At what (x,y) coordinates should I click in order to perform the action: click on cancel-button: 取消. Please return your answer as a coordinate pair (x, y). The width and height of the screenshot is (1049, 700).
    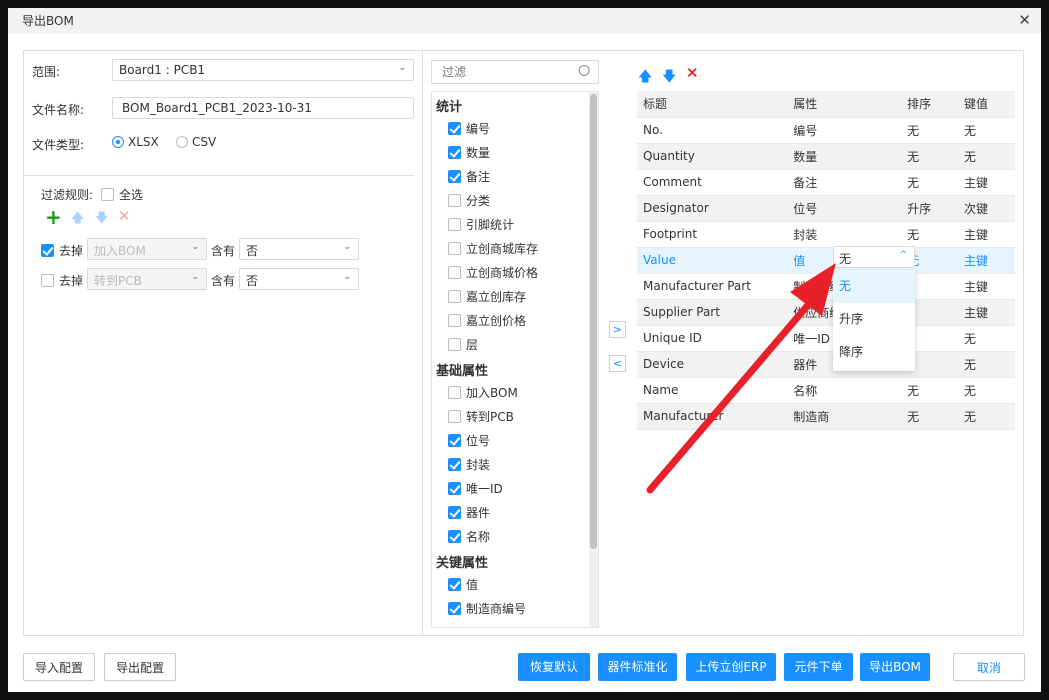
    Looking at the image, I should click on (989, 667).